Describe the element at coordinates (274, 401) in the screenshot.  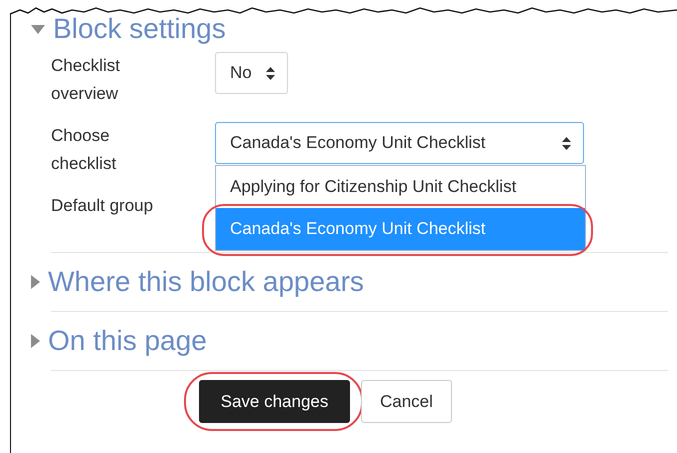
I see `save-button: Save changes` at that location.